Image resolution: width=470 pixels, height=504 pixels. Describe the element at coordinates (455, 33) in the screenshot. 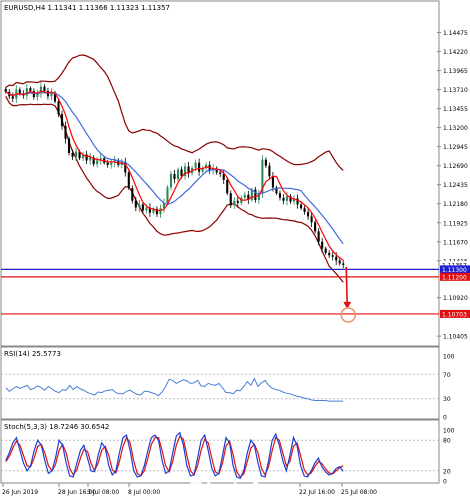

I see `y-tick-label: 1.14475` at that location.